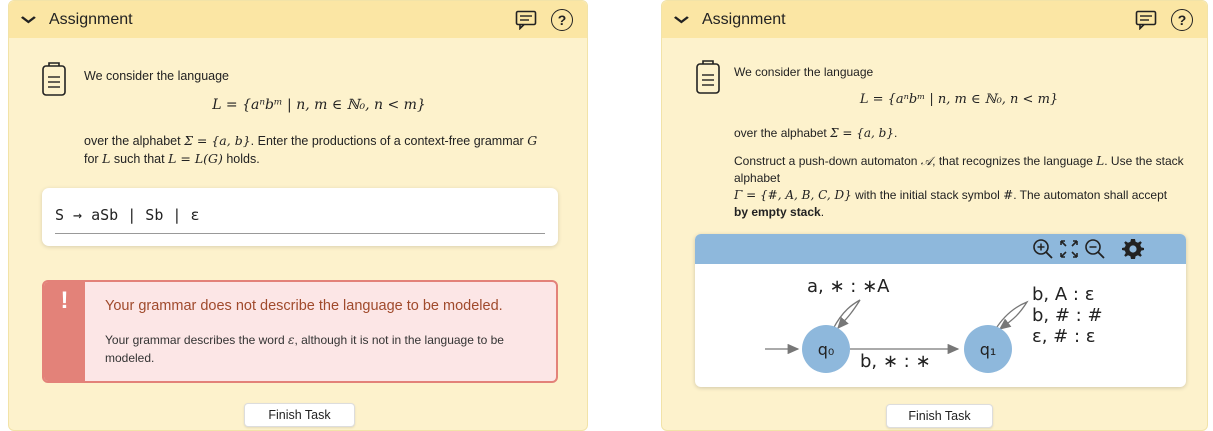 This screenshot has height=431, width=1213. What do you see at coordinates (846, 314) in the screenshot?
I see `loop-q0` at bounding box center [846, 314].